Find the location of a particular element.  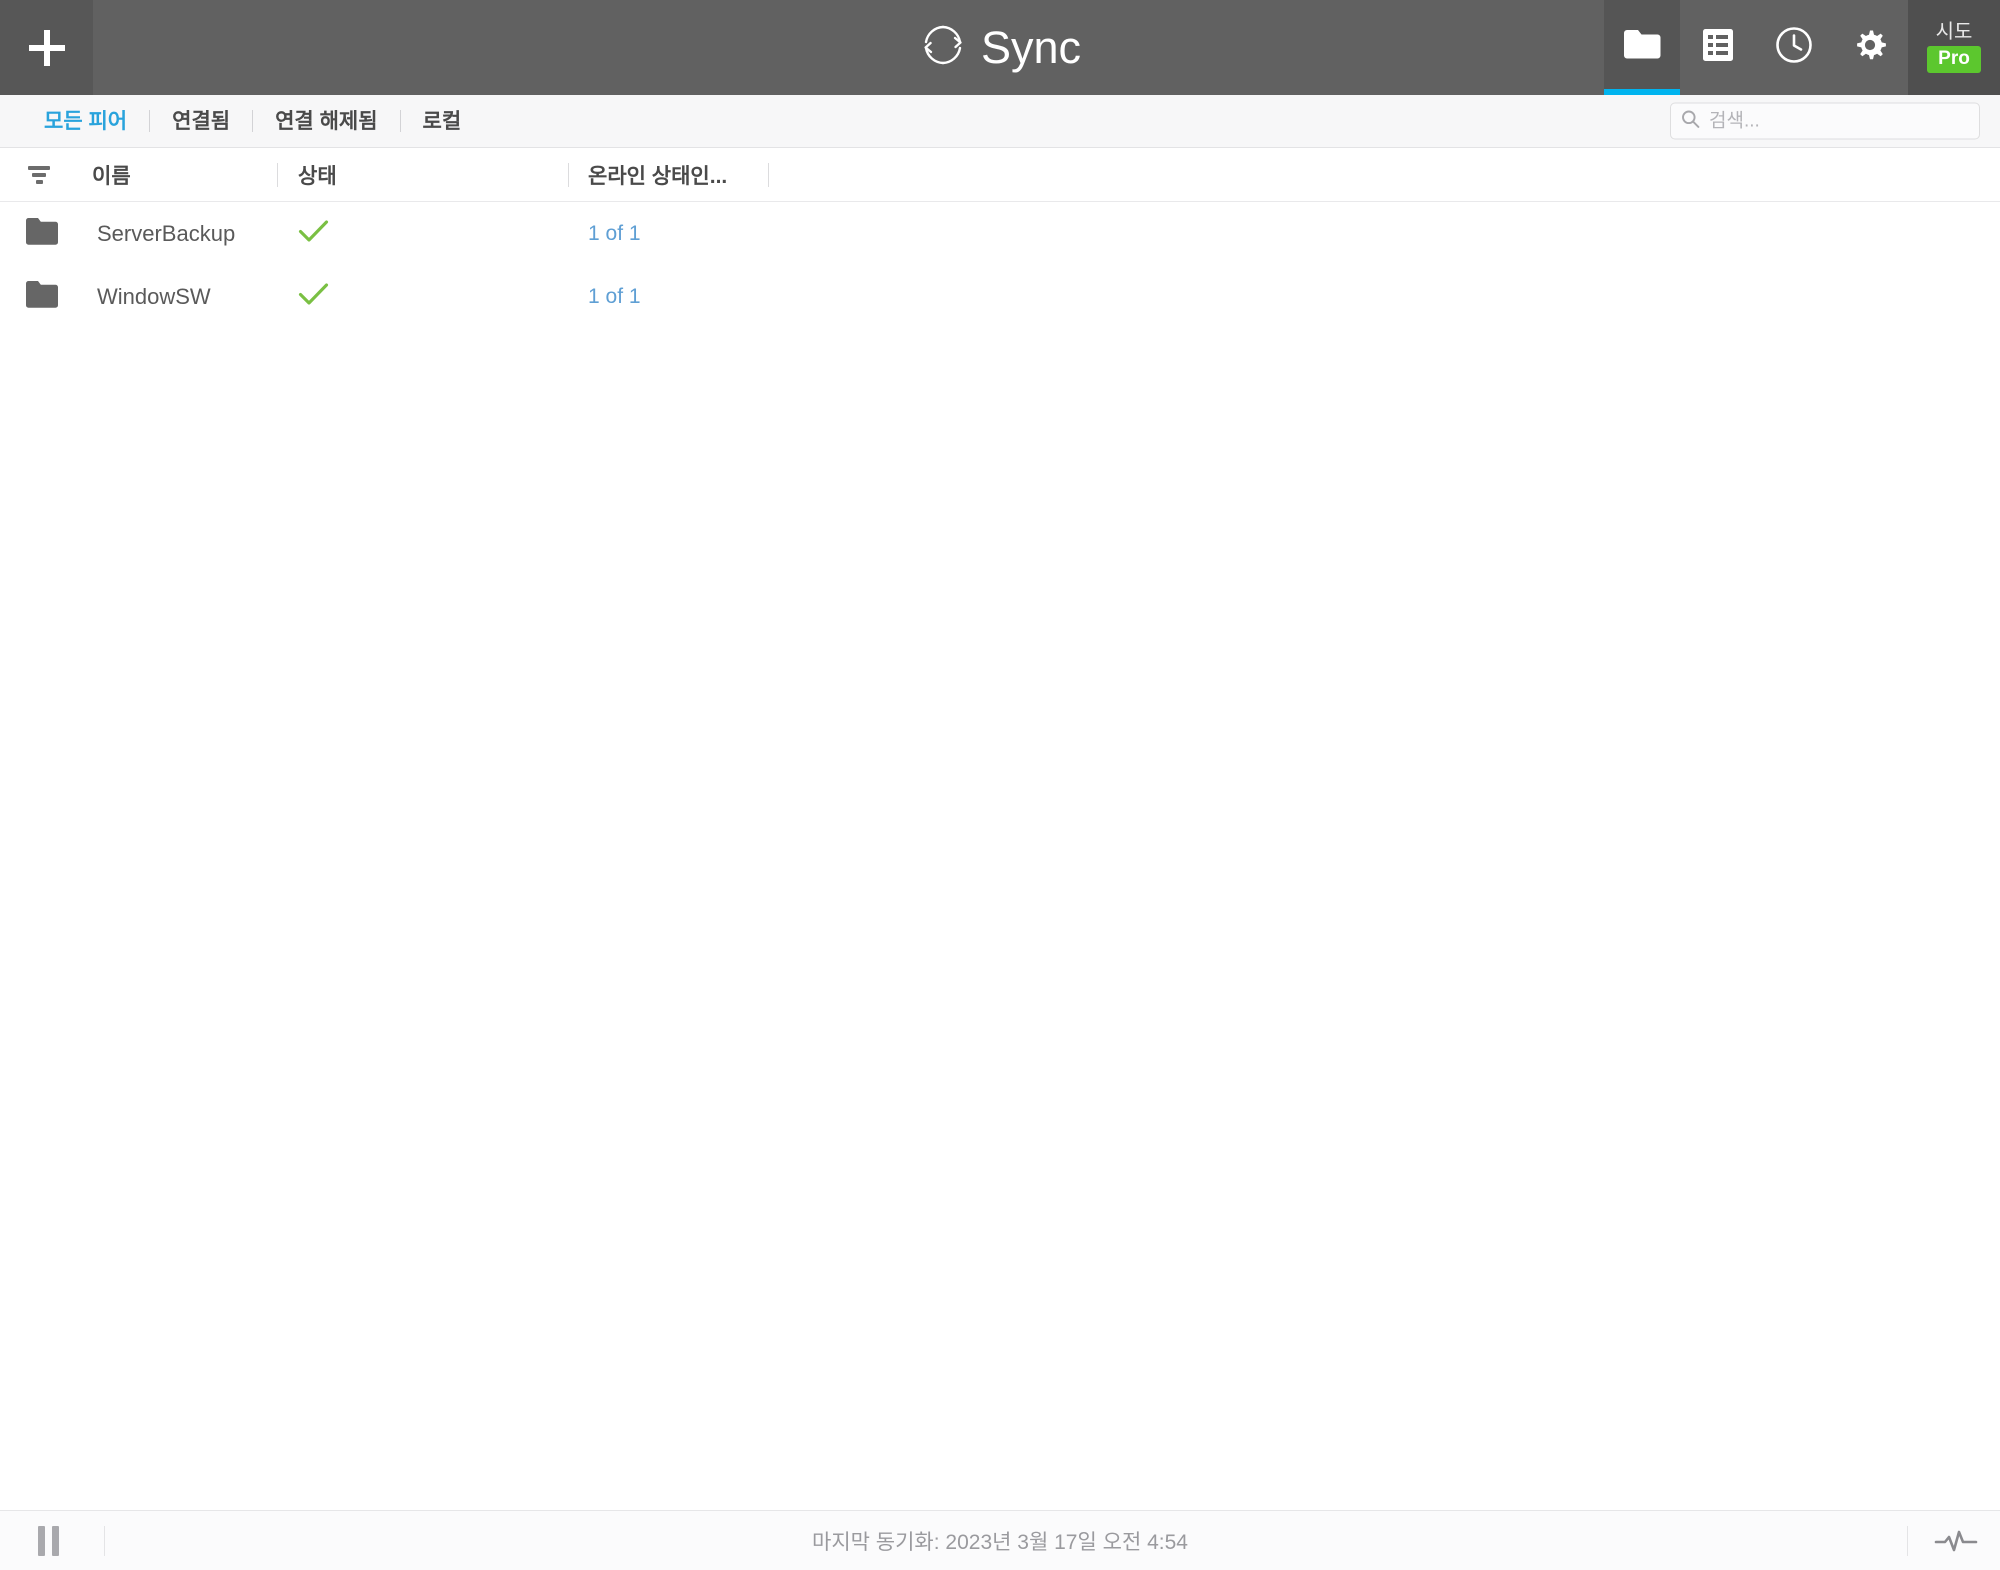

nav-tab-transfers is located at coordinates (1718, 47).